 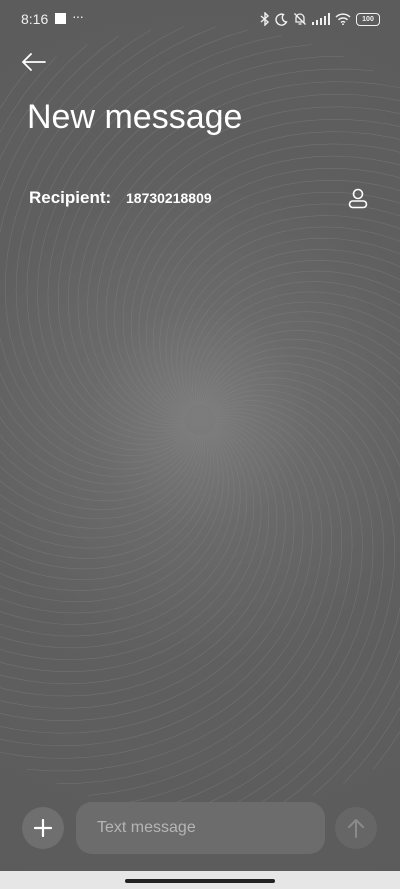 I want to click on signal-icon, so click(x=321, y=19).